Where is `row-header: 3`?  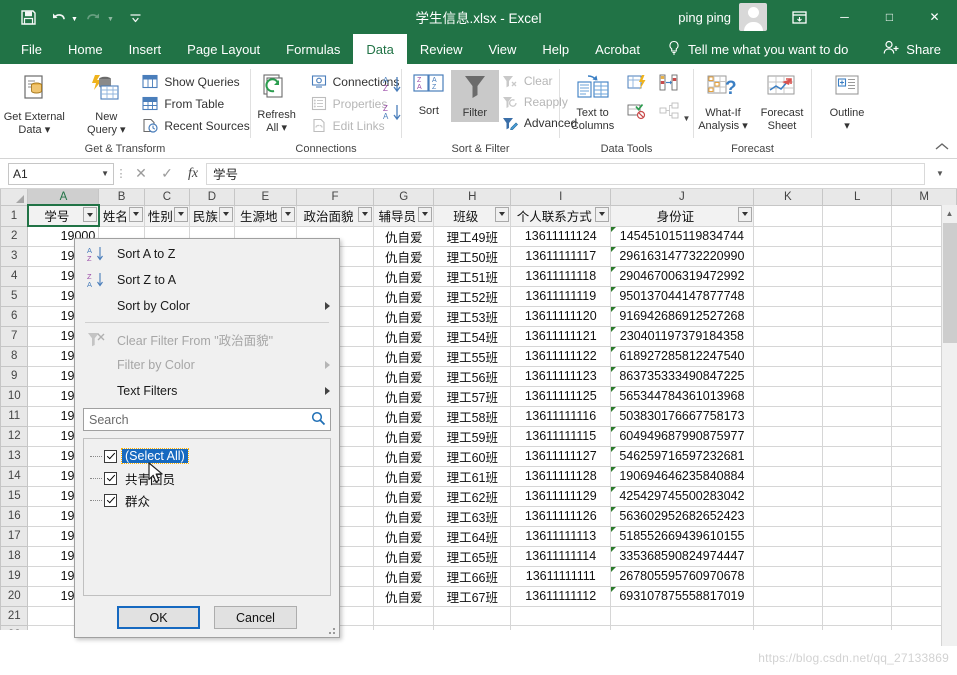 row-header: 3 is located at coordinates (14, 256).